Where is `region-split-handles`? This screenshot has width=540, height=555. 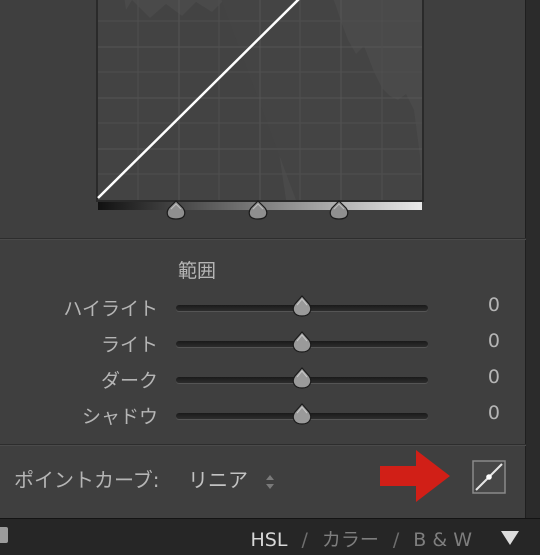 region-split-handles is located at coordinates (270, 212).